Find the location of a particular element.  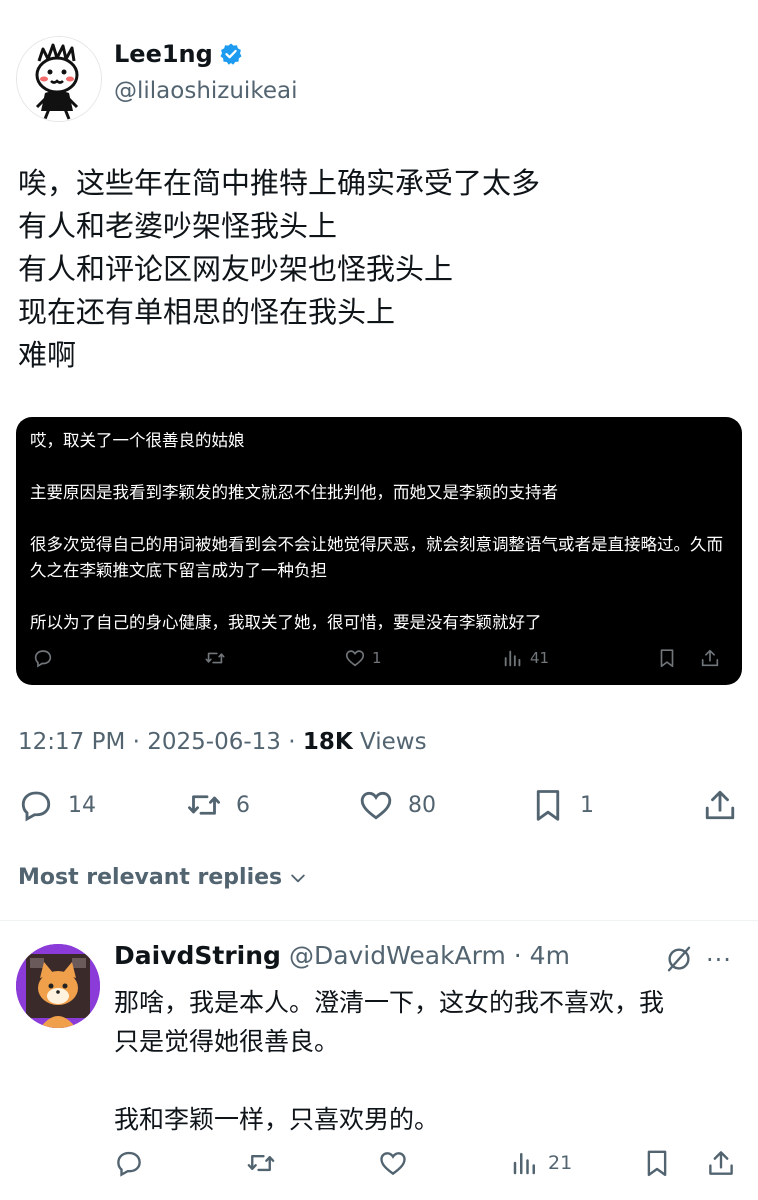

author-handle: @lilaoshizuikeai is located at coordinates (205, 91).